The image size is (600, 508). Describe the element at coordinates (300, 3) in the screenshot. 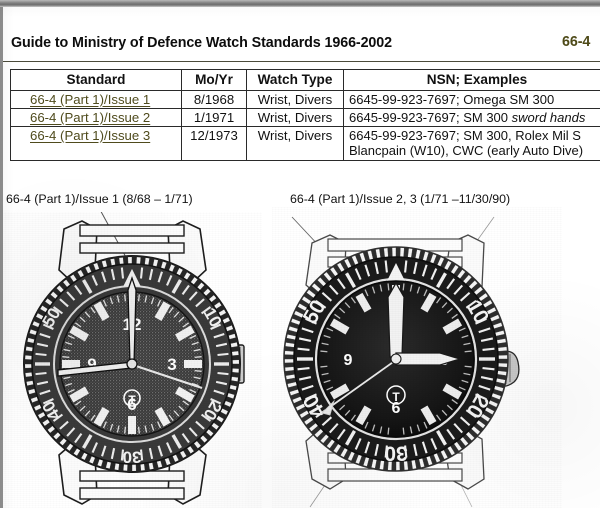

I see `window-top-bar` at that location.